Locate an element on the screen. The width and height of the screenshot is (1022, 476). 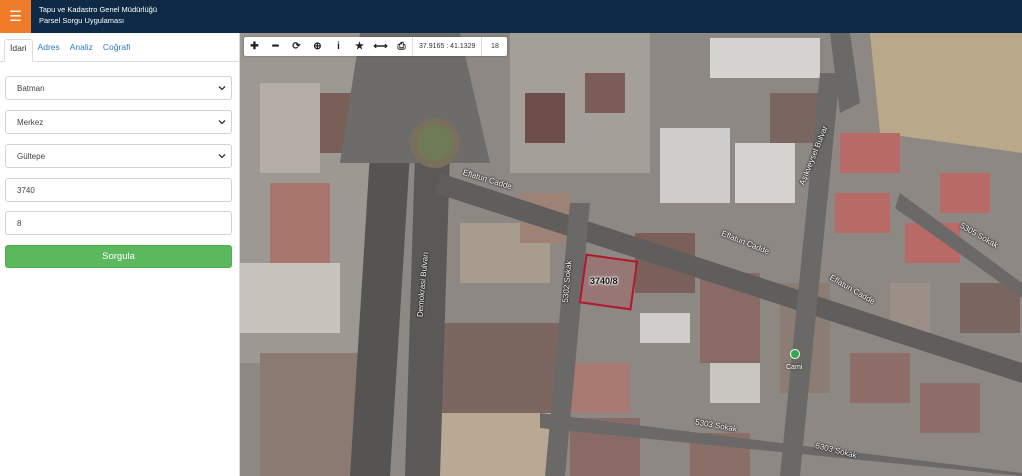
hamburger-menu-button: ☰ is located at coordinates (15, 16).